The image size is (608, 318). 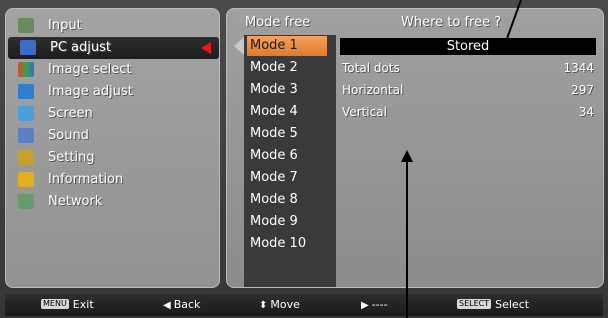 I want to click on mode-item-7: Mode 7, so click(x=290, y=178).